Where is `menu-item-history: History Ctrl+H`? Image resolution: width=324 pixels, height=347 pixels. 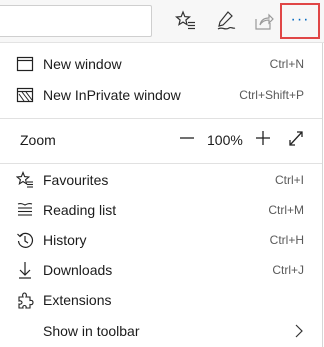
menu-item-history: History Ctrl+H is located at coordinates (161, 240).